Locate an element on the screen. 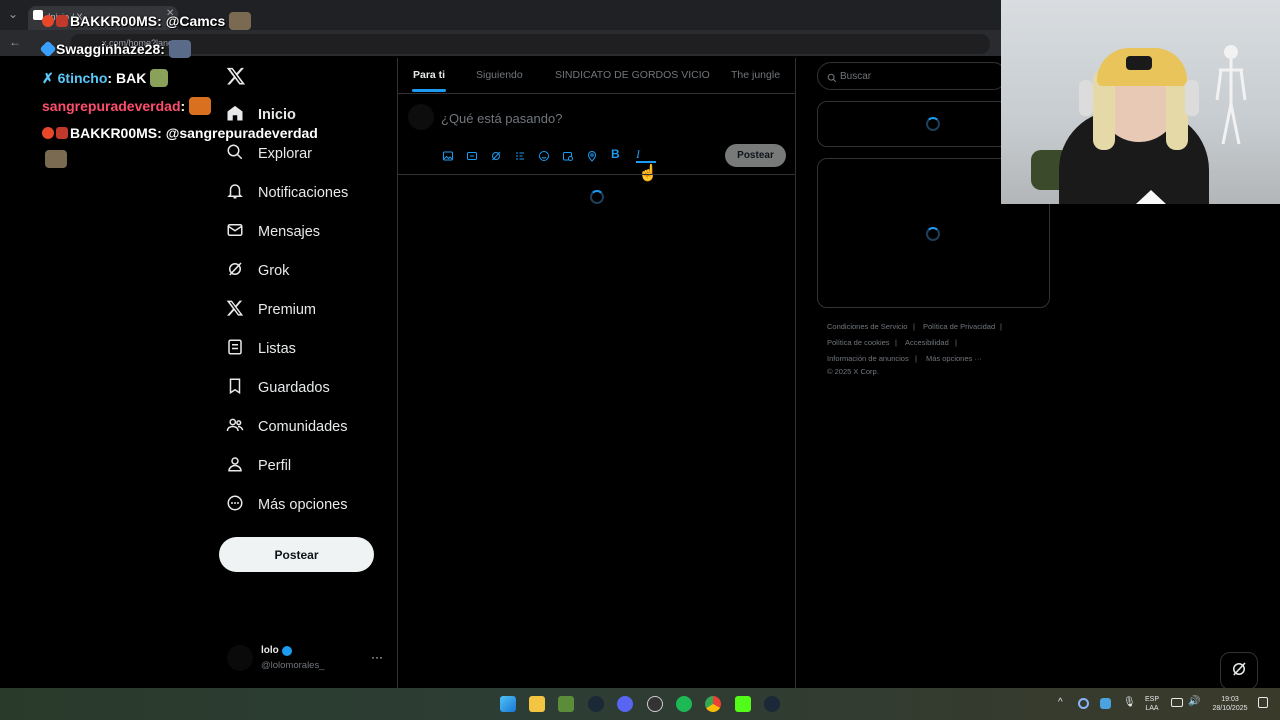 This screenshot has width=1280, height=720. clock: 19:03 28/10/2025 is located at coordinates (1230, 704).